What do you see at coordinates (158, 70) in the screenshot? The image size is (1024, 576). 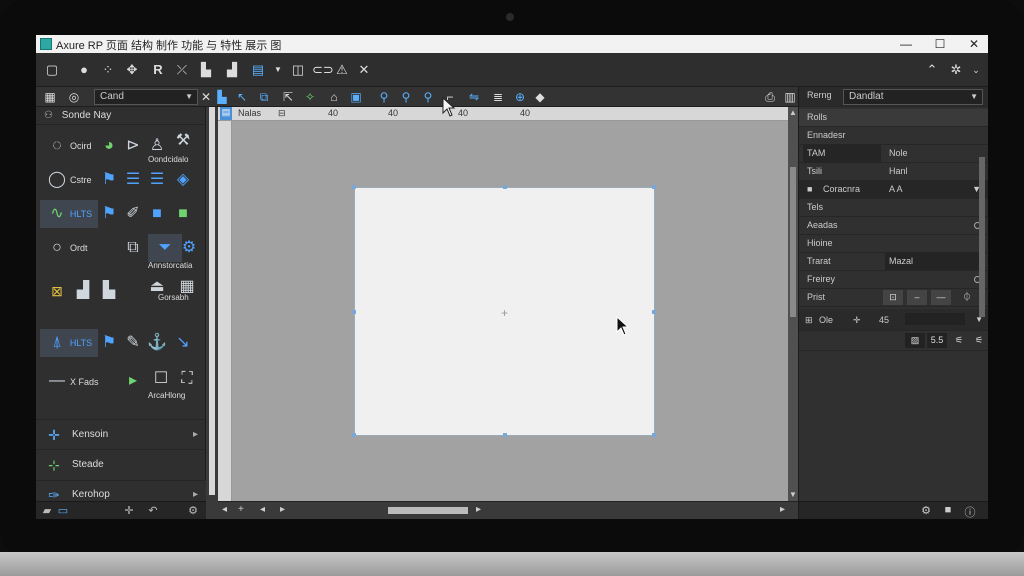 I see `text-r-icon: R` at bounding box center [158, 70].